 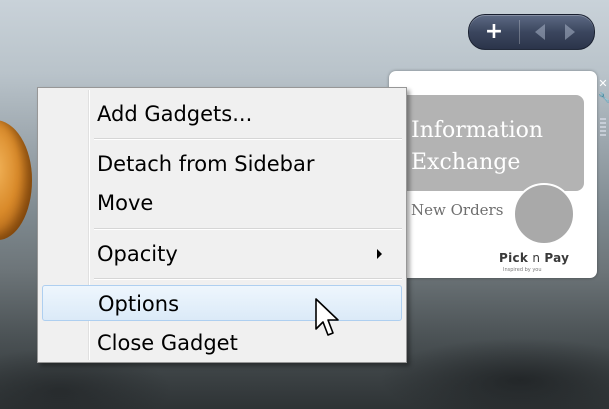 What do you see at coordinates (206, 164) in the screenshot?
I see `menu-item-label: Detach from Sidebar` at bounding box center [206, 164].